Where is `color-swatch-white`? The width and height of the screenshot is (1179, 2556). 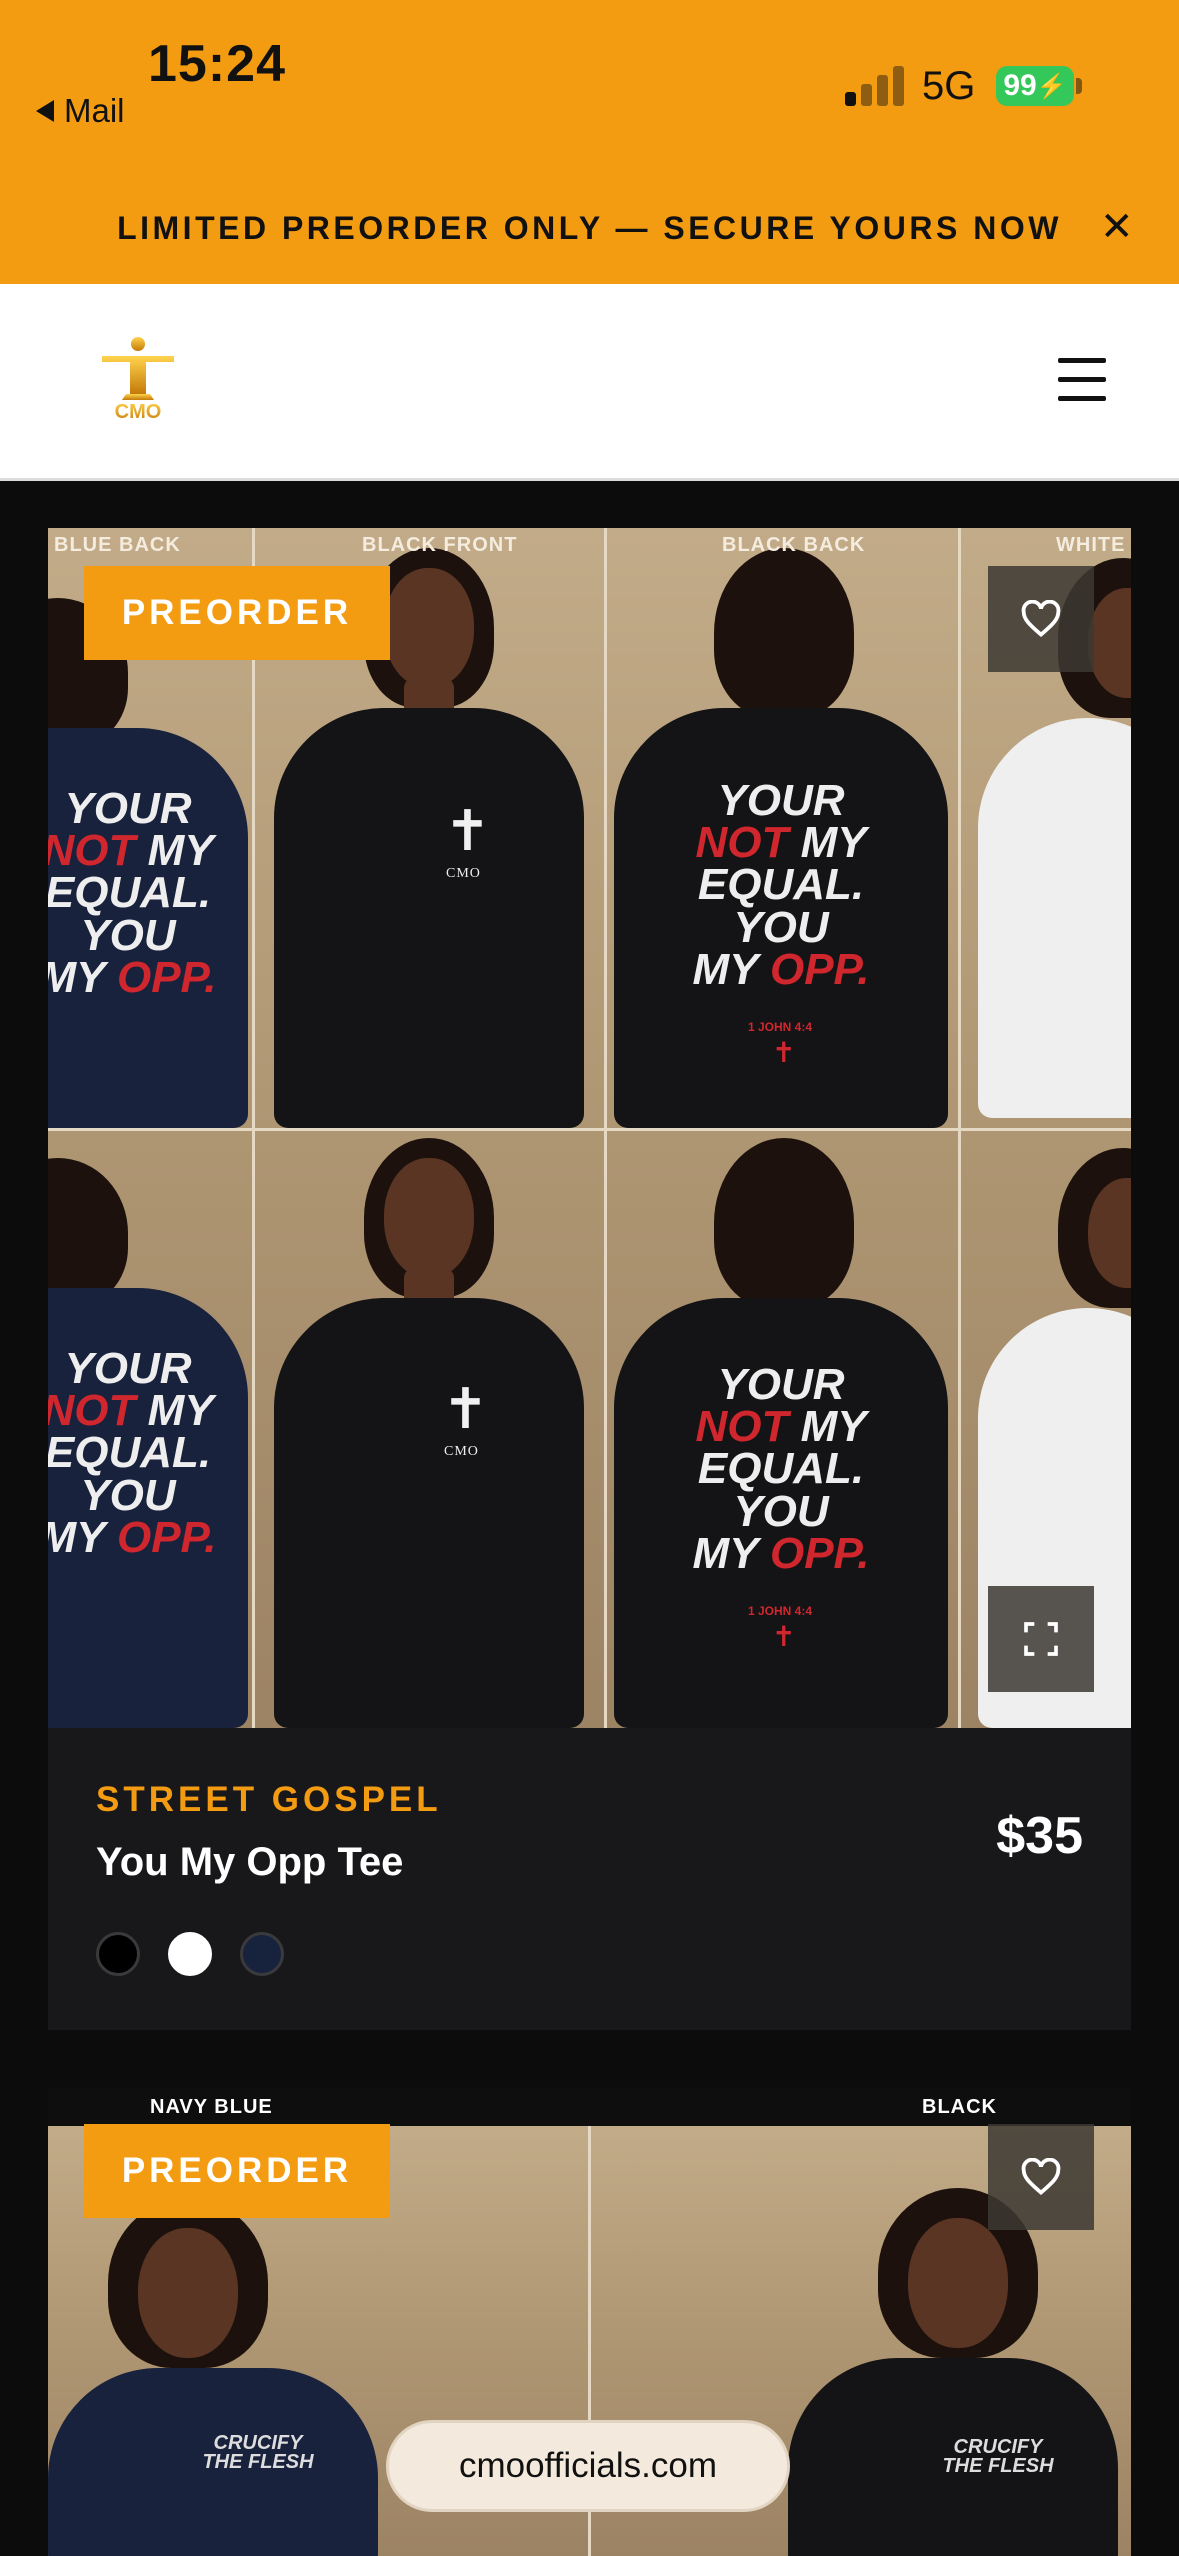 color-swatch-white is located at coordinates (190, 1954).